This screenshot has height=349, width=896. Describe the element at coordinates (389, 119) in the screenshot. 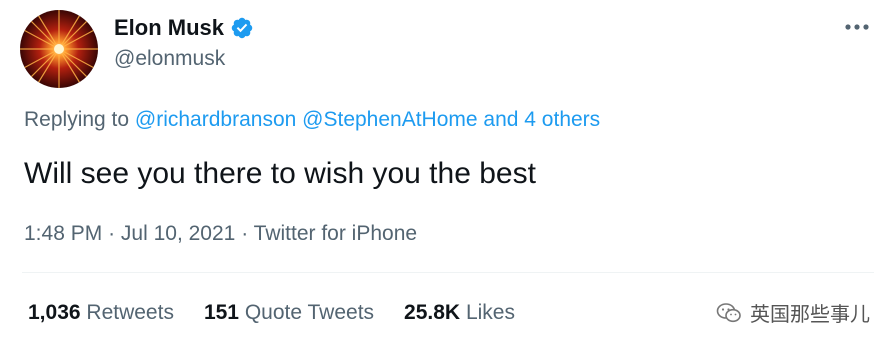

I see `mention-stephenathome: @StephenAtHome` at that location.